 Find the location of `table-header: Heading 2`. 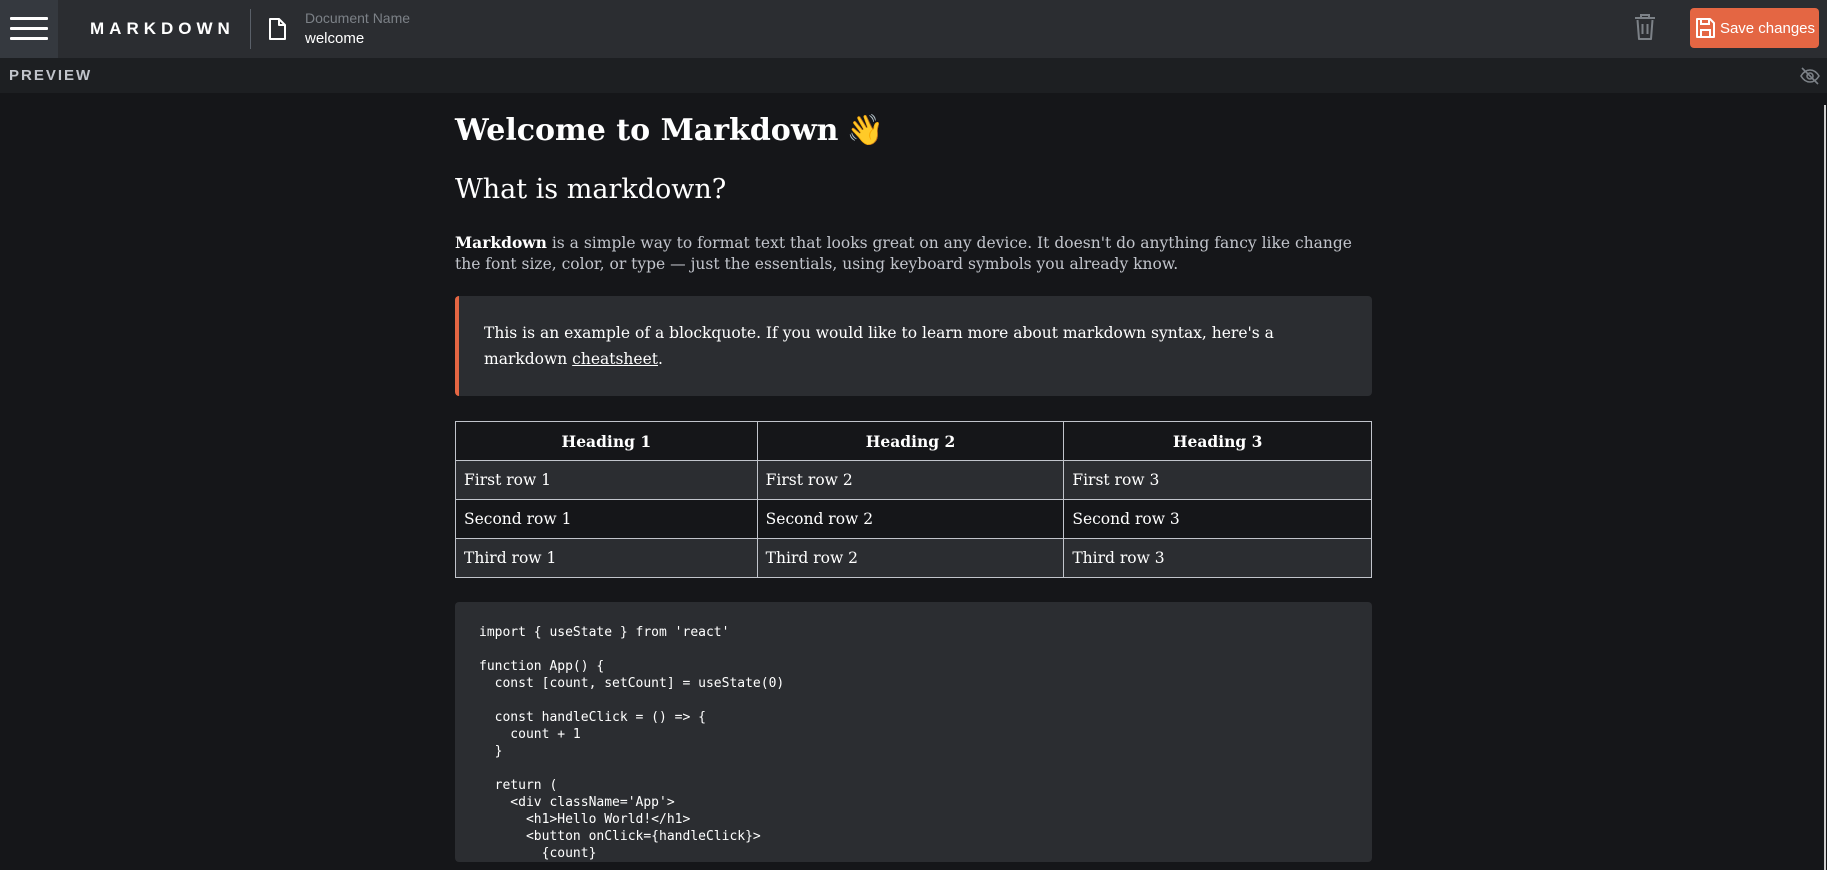

table-header: Heading 2 is located at coordinates (910, 441).